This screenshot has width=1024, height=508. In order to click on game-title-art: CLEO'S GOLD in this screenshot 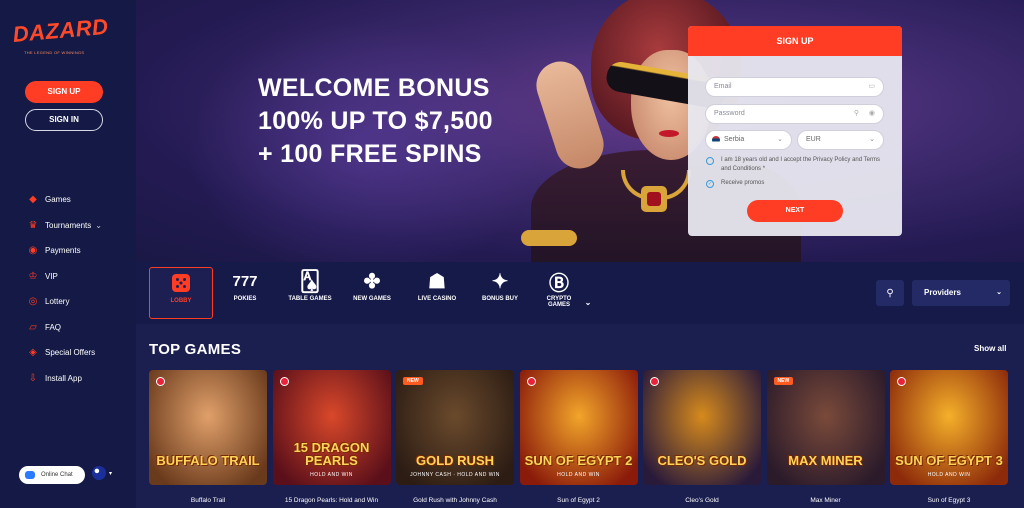, I will do `click(702, 460)`.